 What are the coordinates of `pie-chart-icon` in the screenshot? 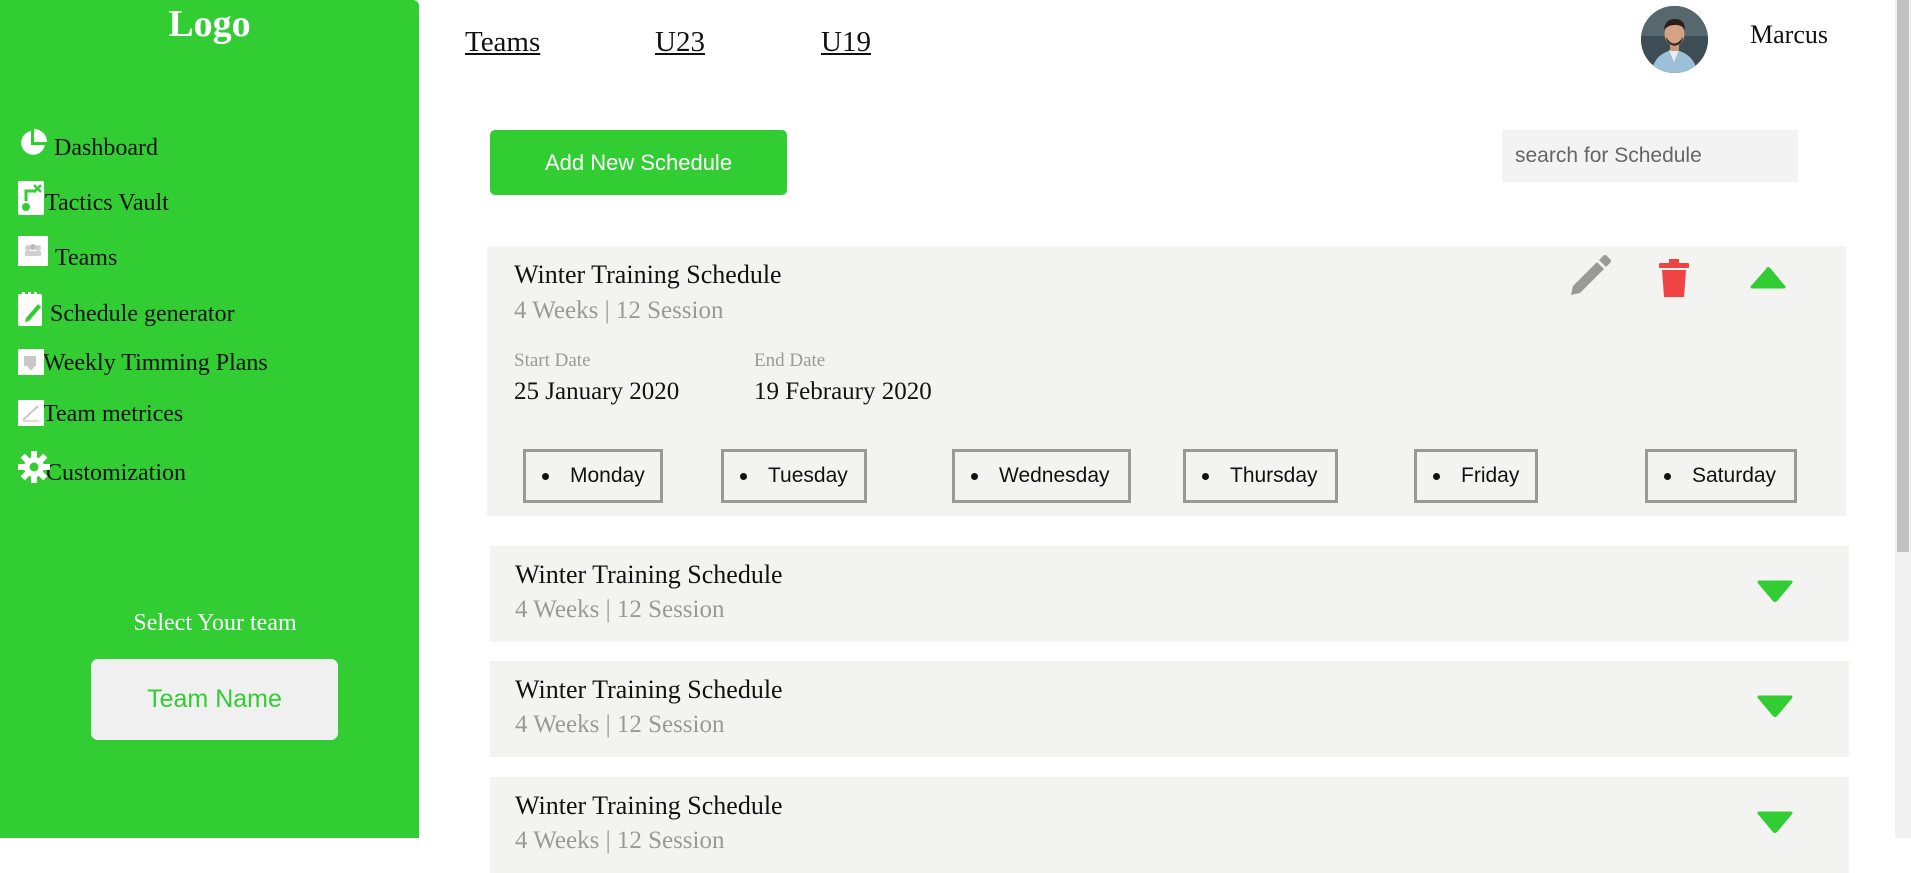 It's located at (33, 143).